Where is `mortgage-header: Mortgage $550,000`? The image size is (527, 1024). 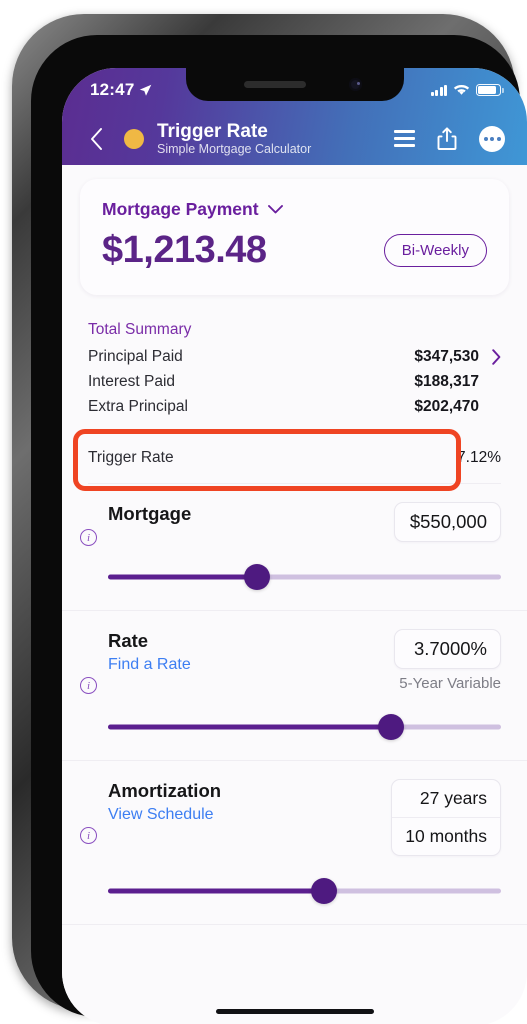 mortgage-header: Mortgage $550,000 is located at coordinates (294, 522).